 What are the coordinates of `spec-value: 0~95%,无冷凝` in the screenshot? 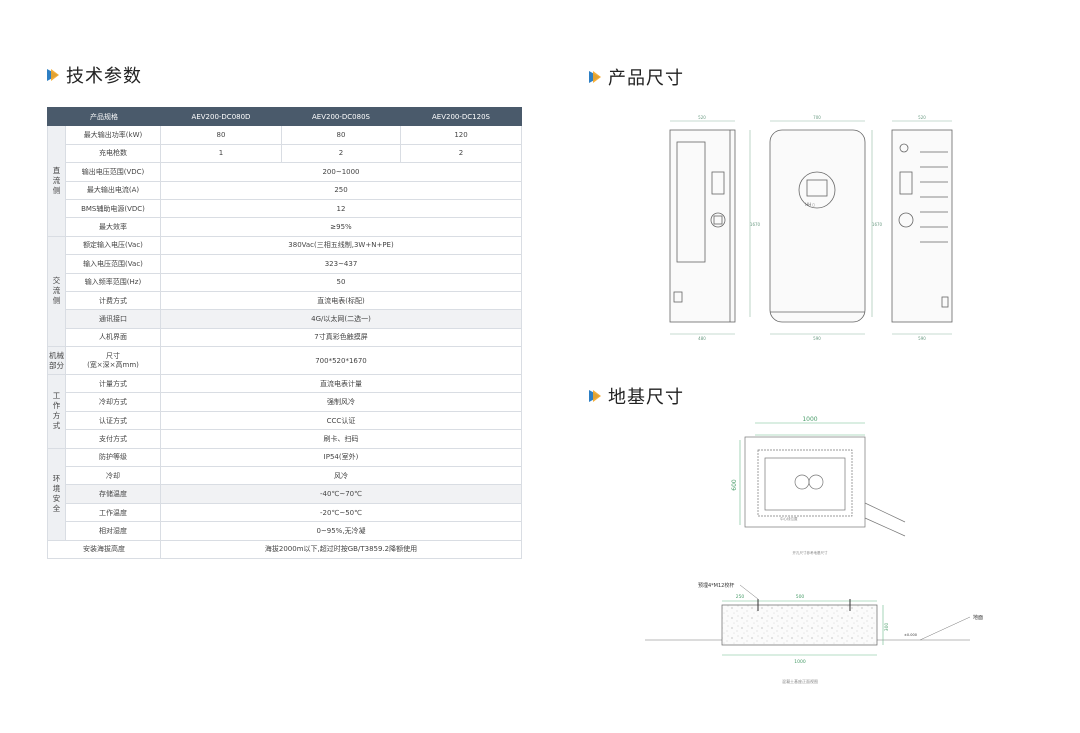 It's located at (341, 531).